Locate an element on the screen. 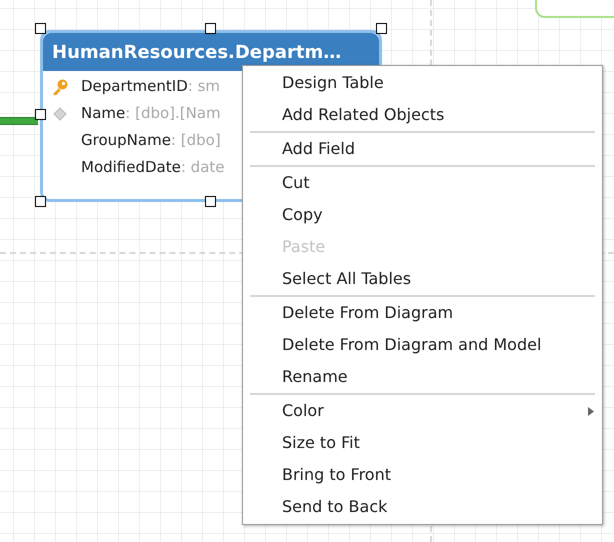 The width and height of the screenshot is (614, 542). menu-item: Delete From Diagram is located at coordinates (422, 313).